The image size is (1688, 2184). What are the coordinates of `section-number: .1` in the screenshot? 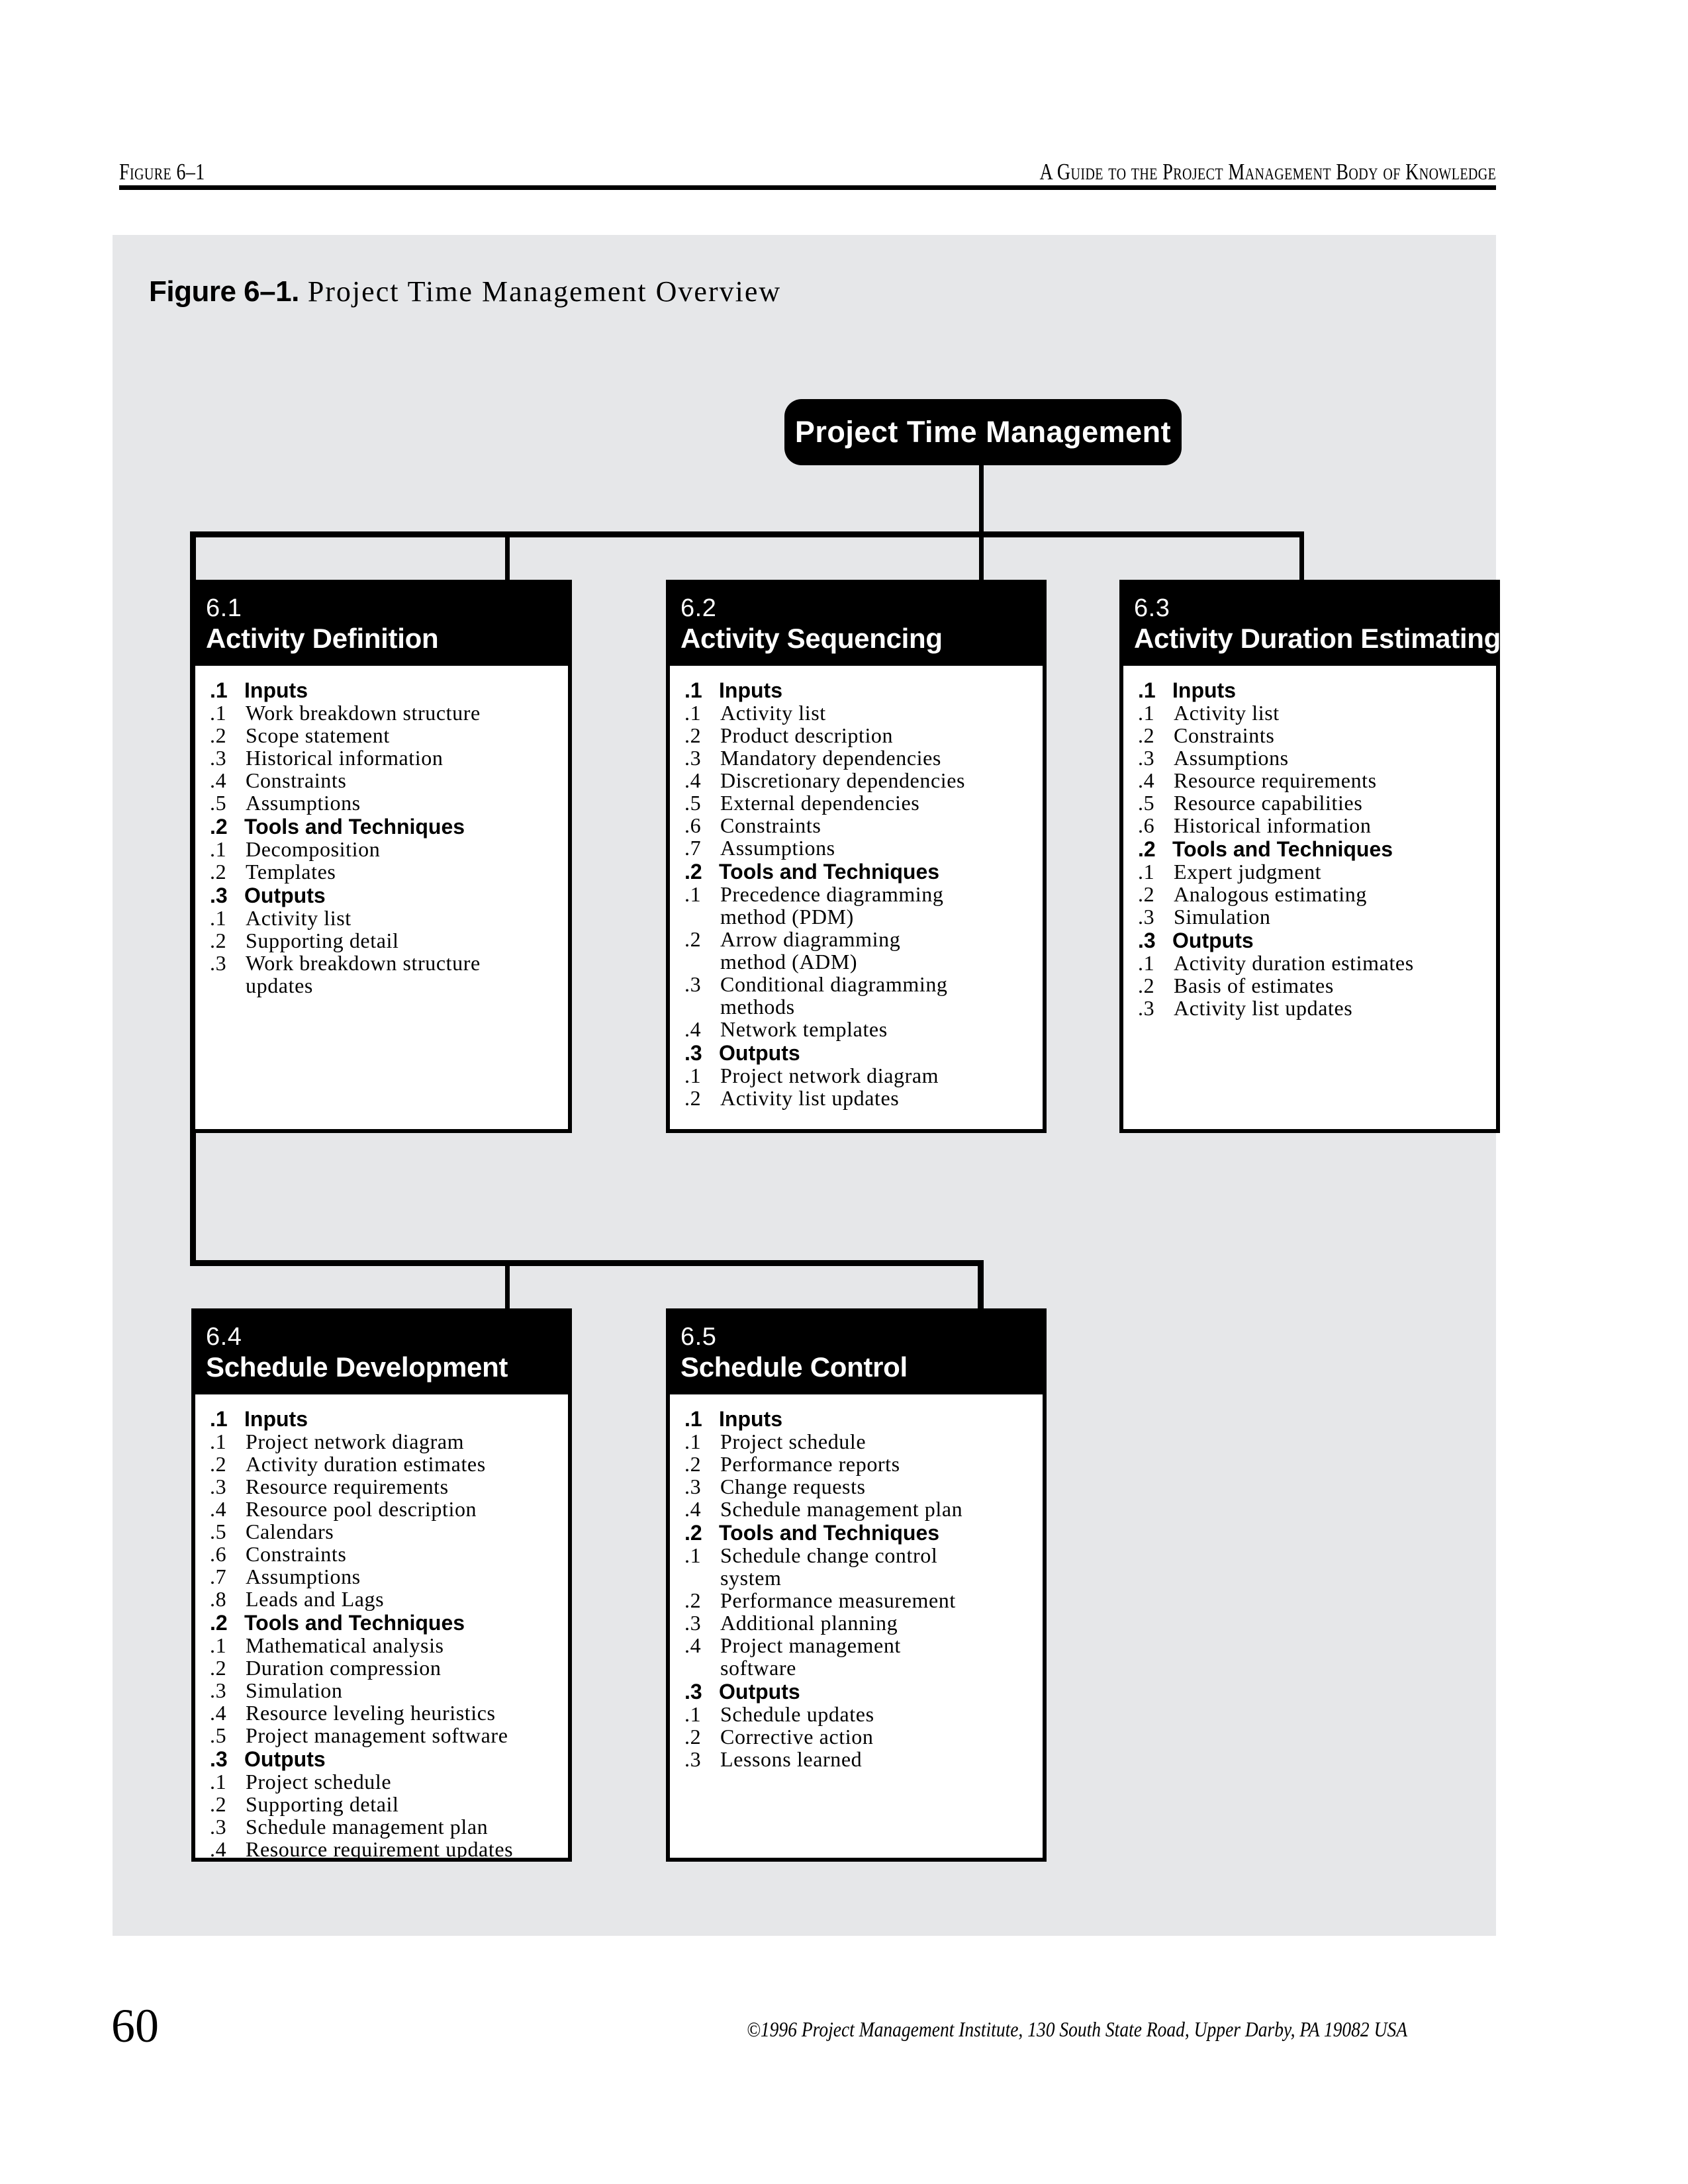 It's located at (1147, 690).